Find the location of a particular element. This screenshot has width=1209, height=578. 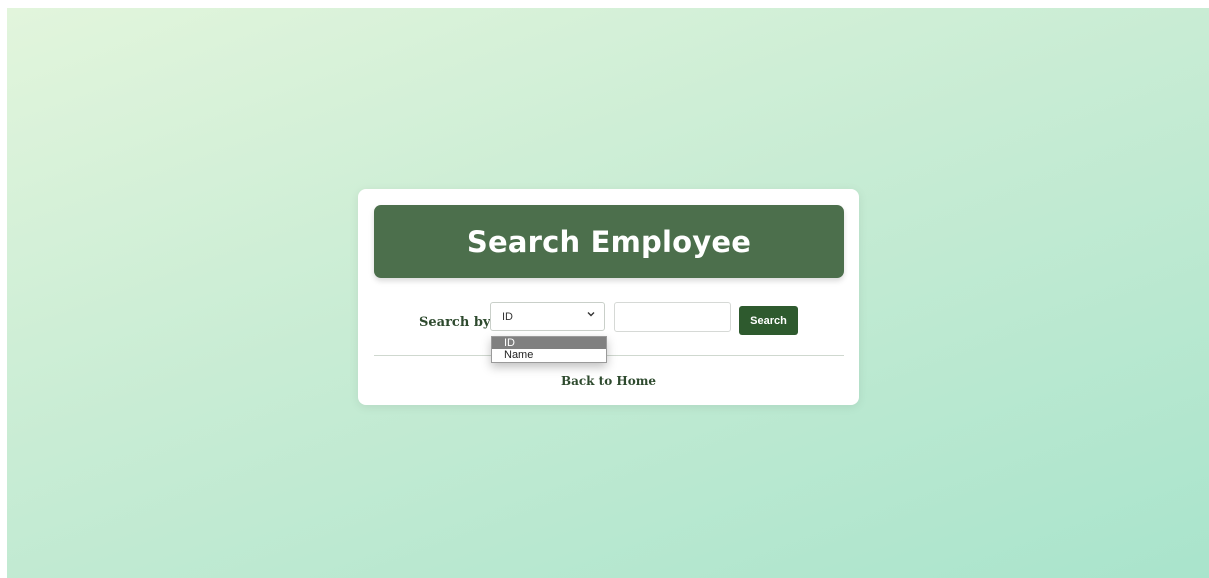

page-title: Search Employee is located at coordinates (609, 241).